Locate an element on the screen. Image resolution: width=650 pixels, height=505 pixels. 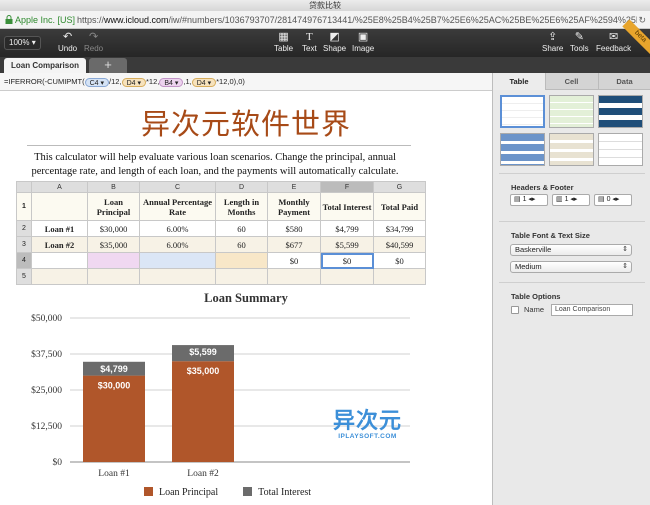
col-header-d: D is located at coordinates (241, 187).